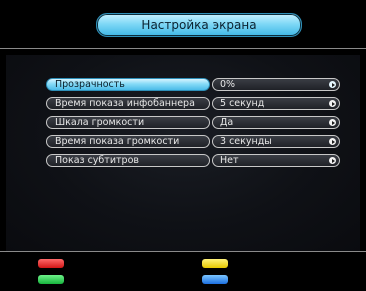 Image resolution: width=366 pixels, height=291 pixels. I want to click on header-divider, so click(183, 48).